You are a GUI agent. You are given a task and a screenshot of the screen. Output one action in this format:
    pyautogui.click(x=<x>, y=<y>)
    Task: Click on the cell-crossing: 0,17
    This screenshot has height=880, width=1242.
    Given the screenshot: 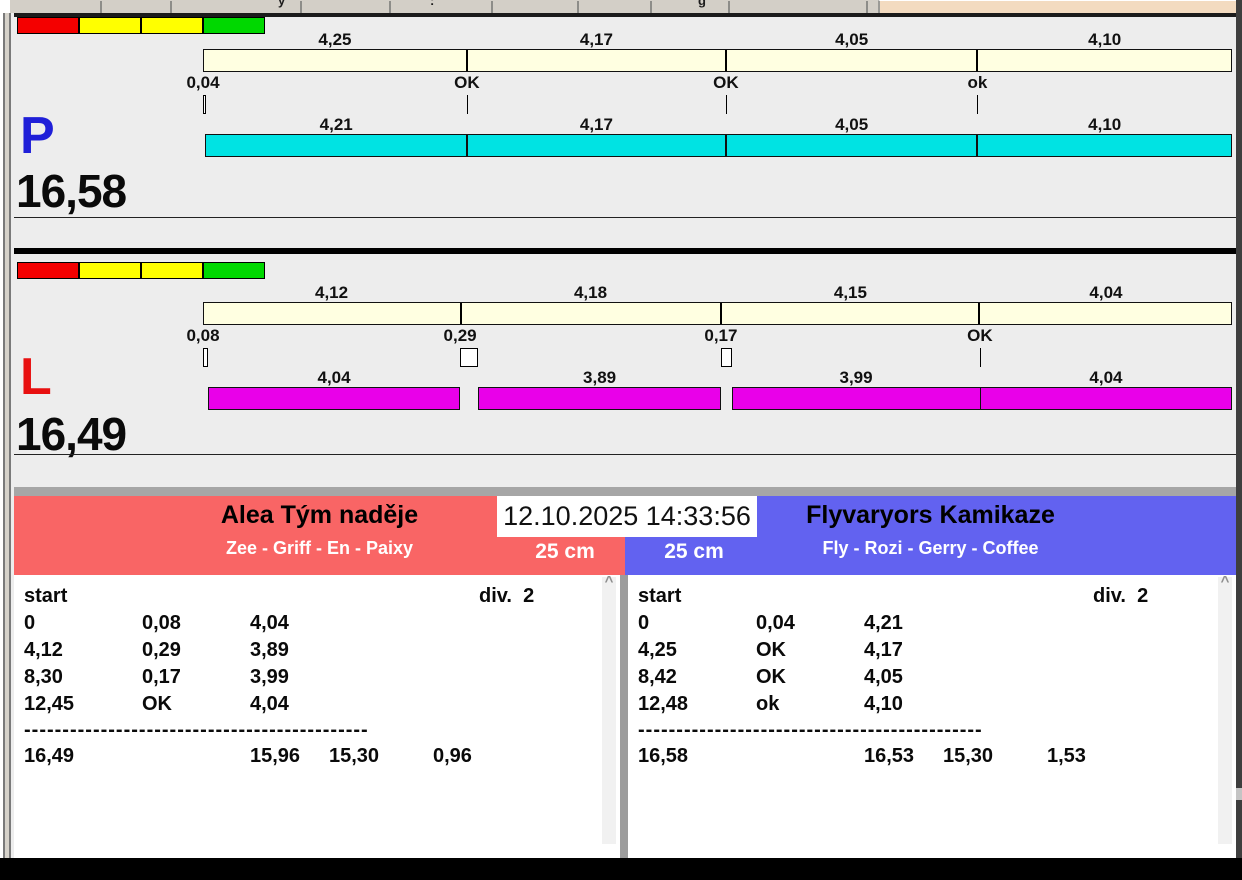 What is the action you would take?
    pyautogui.click(x=161, y=677)
    